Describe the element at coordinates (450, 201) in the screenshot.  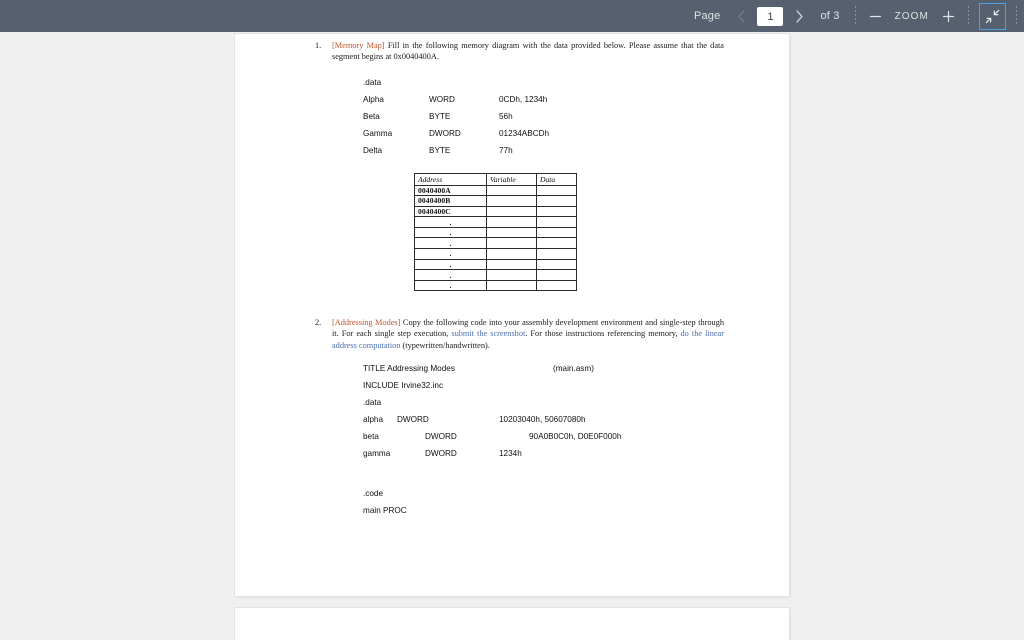
I see `cell-address: 0040400B` at that location.